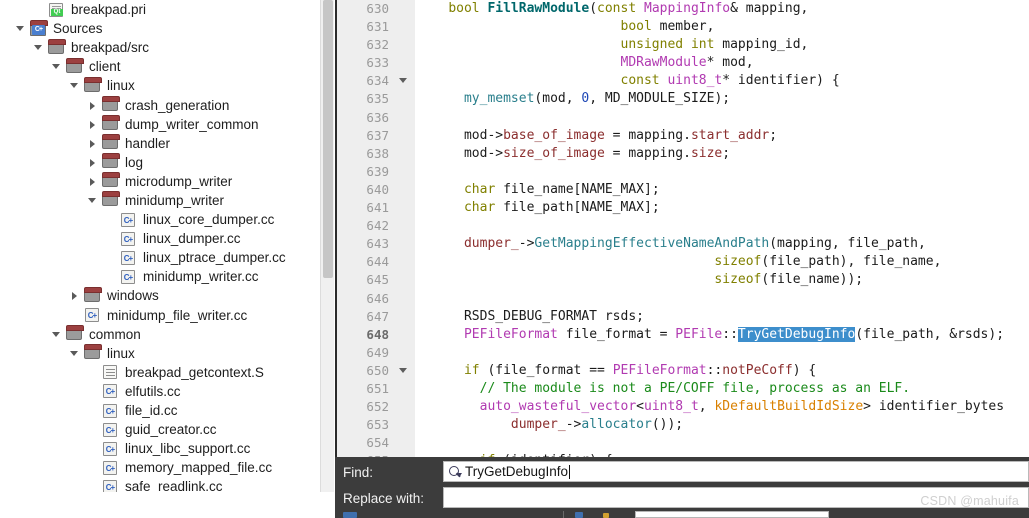  I want to click on code-line: sizeof(file_path), file_name,, so click(722, 262).